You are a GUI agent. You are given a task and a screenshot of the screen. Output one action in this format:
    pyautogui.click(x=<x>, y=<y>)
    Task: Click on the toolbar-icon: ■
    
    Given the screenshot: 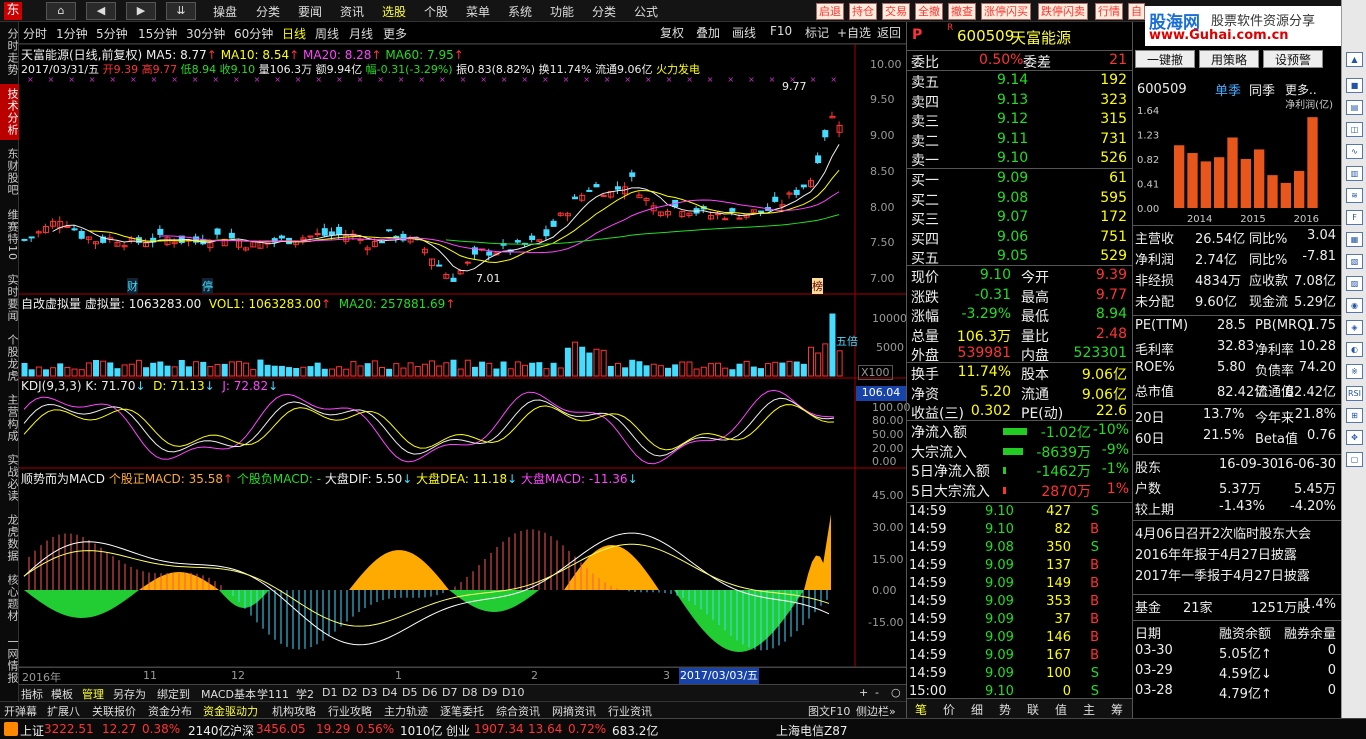 What is the action you would take?
    pyautogui.click(x=1354, y=85)
    